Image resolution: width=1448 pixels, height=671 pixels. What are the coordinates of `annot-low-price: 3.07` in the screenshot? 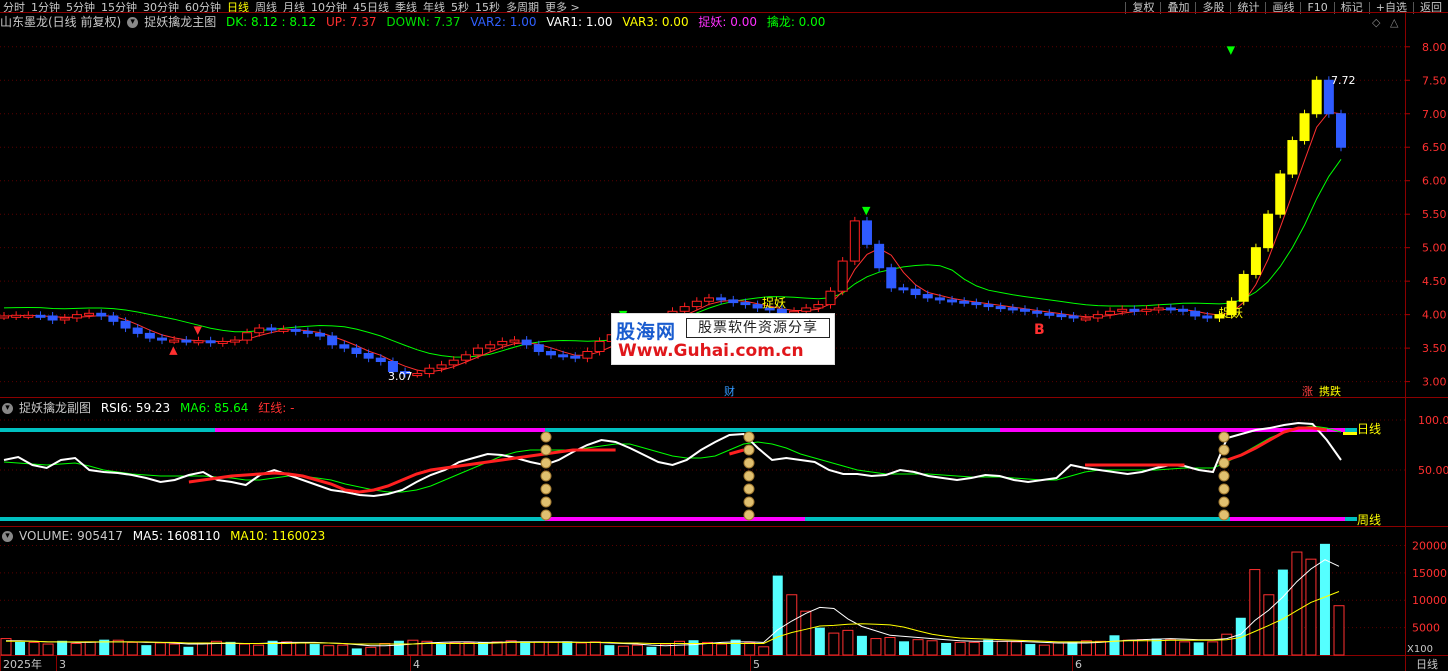 It's located at (400, 376).